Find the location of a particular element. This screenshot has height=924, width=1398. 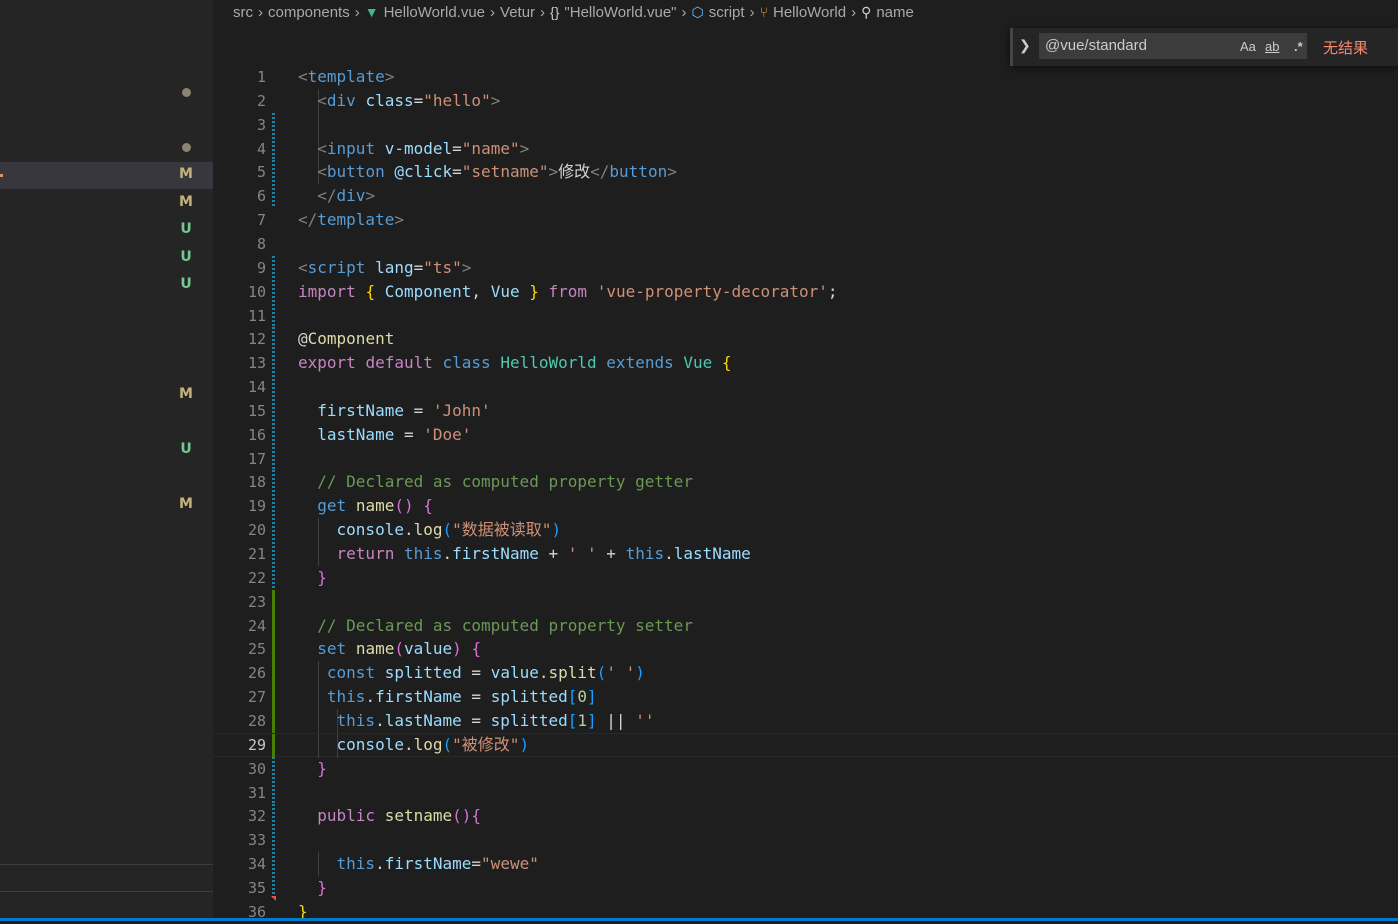

code-line: 2 <div class="hello"> is located at coordinates (805, 101).